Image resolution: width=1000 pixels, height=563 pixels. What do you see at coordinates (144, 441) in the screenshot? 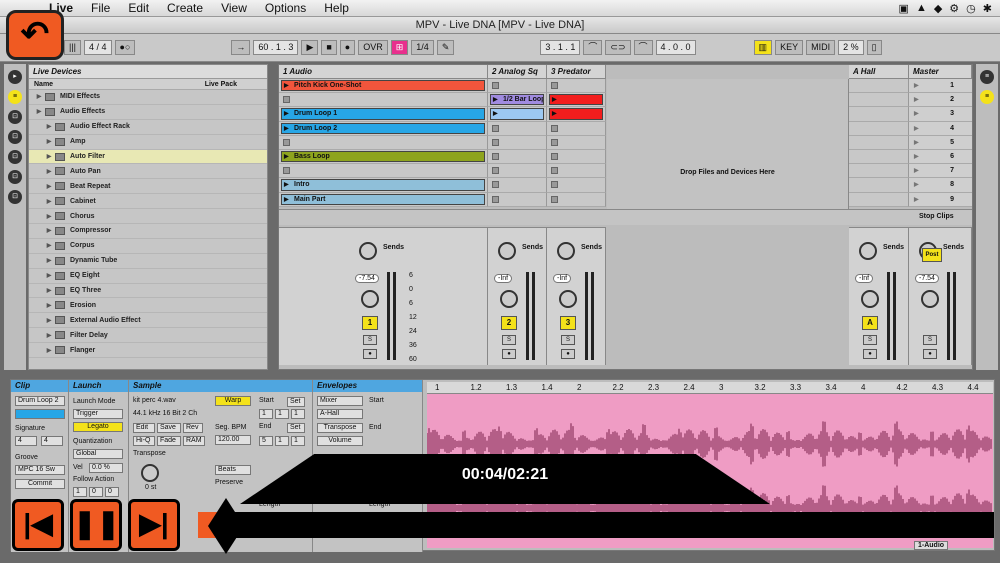
I see `hiq-button: Hi-Q` at bounding box center [144, 441].